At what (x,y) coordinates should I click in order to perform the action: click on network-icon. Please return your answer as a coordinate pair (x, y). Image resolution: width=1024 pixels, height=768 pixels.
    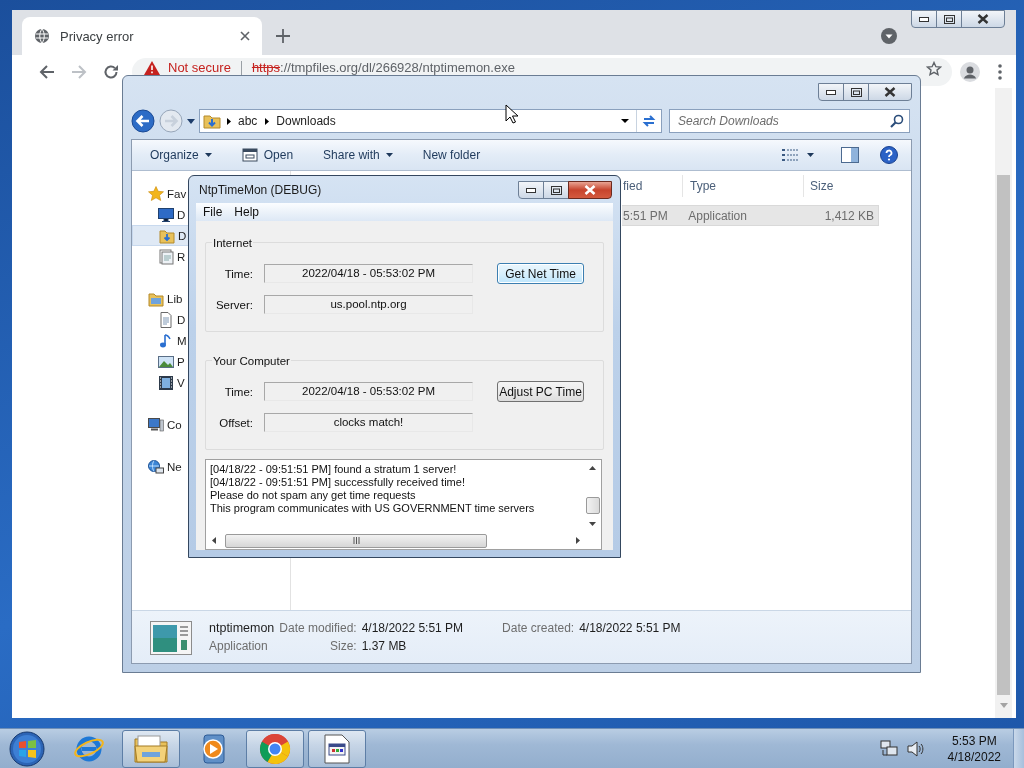
    Looking at the image, I should click on (888, 748).